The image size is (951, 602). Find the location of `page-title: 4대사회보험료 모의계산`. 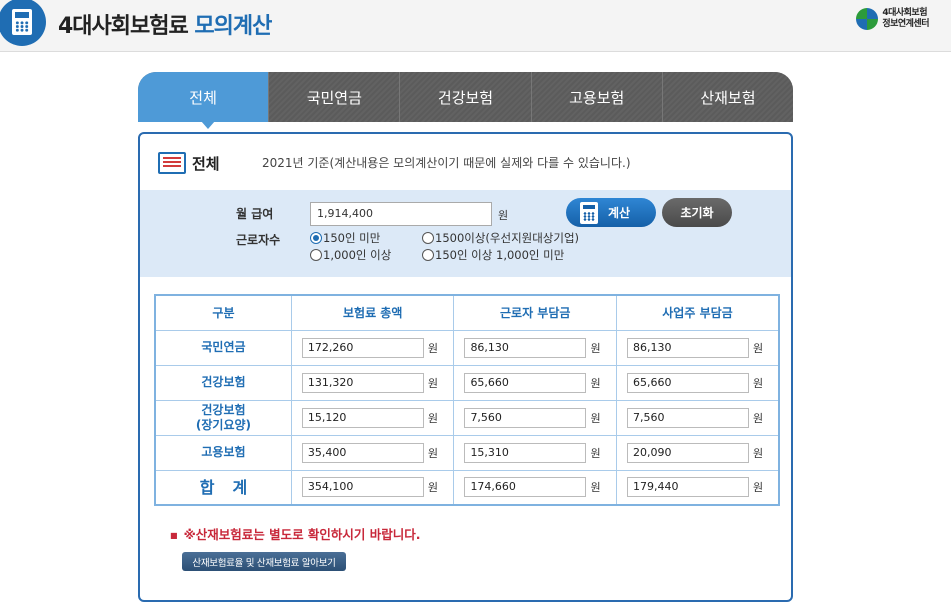

page-title: 4대사회보험료 모의계산 is located at coordinates (165, 26).